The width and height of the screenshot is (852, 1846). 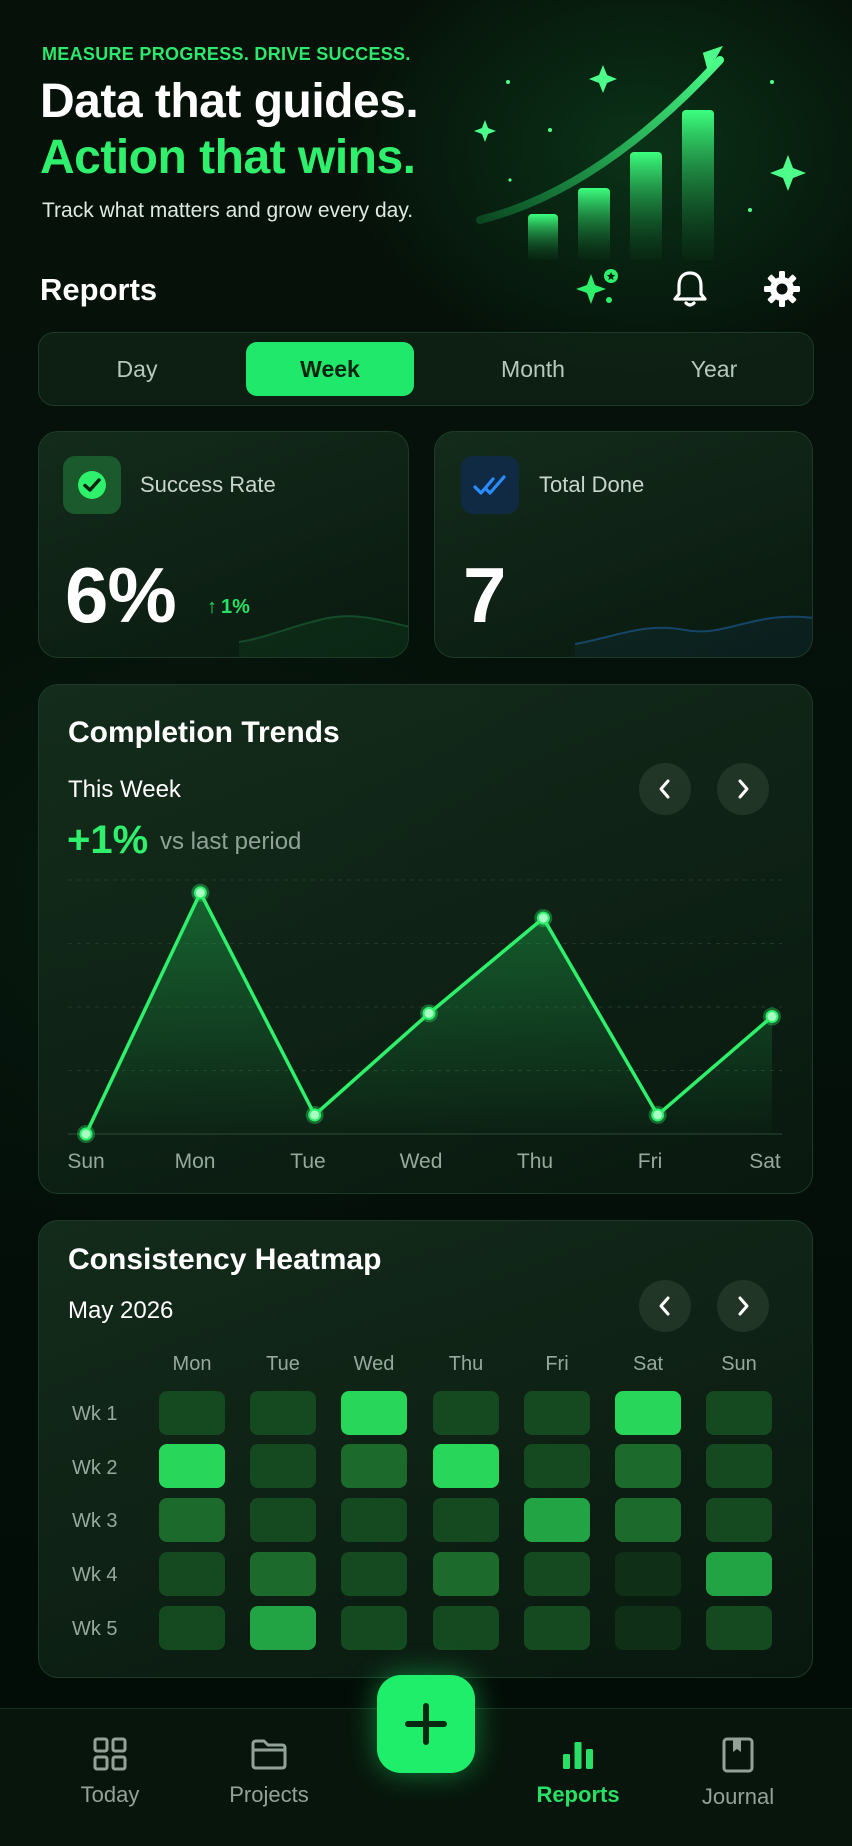 I want to click on nav-label: Projects, so click(x=269, y=1794).